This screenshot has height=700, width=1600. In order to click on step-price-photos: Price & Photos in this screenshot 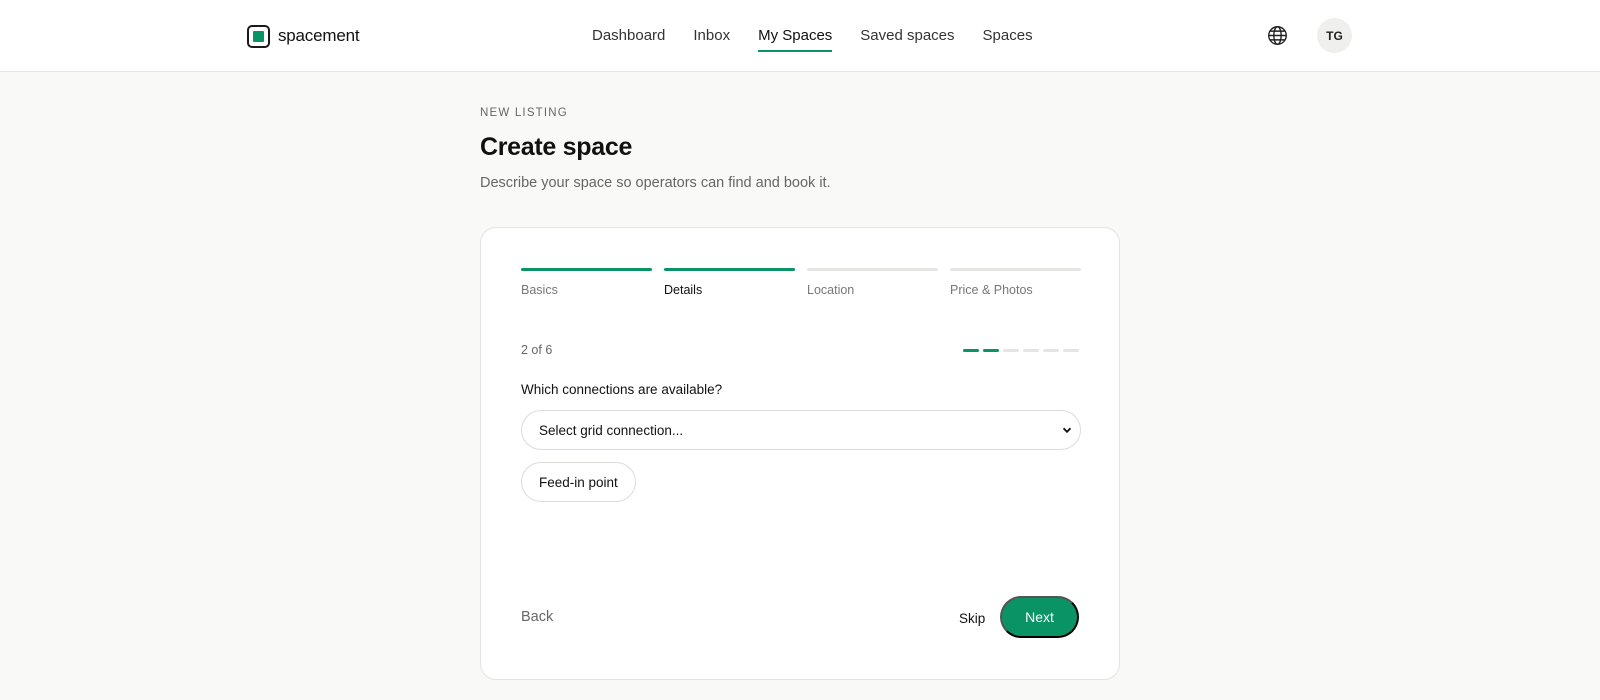, I will do `click(1015, 282)`.